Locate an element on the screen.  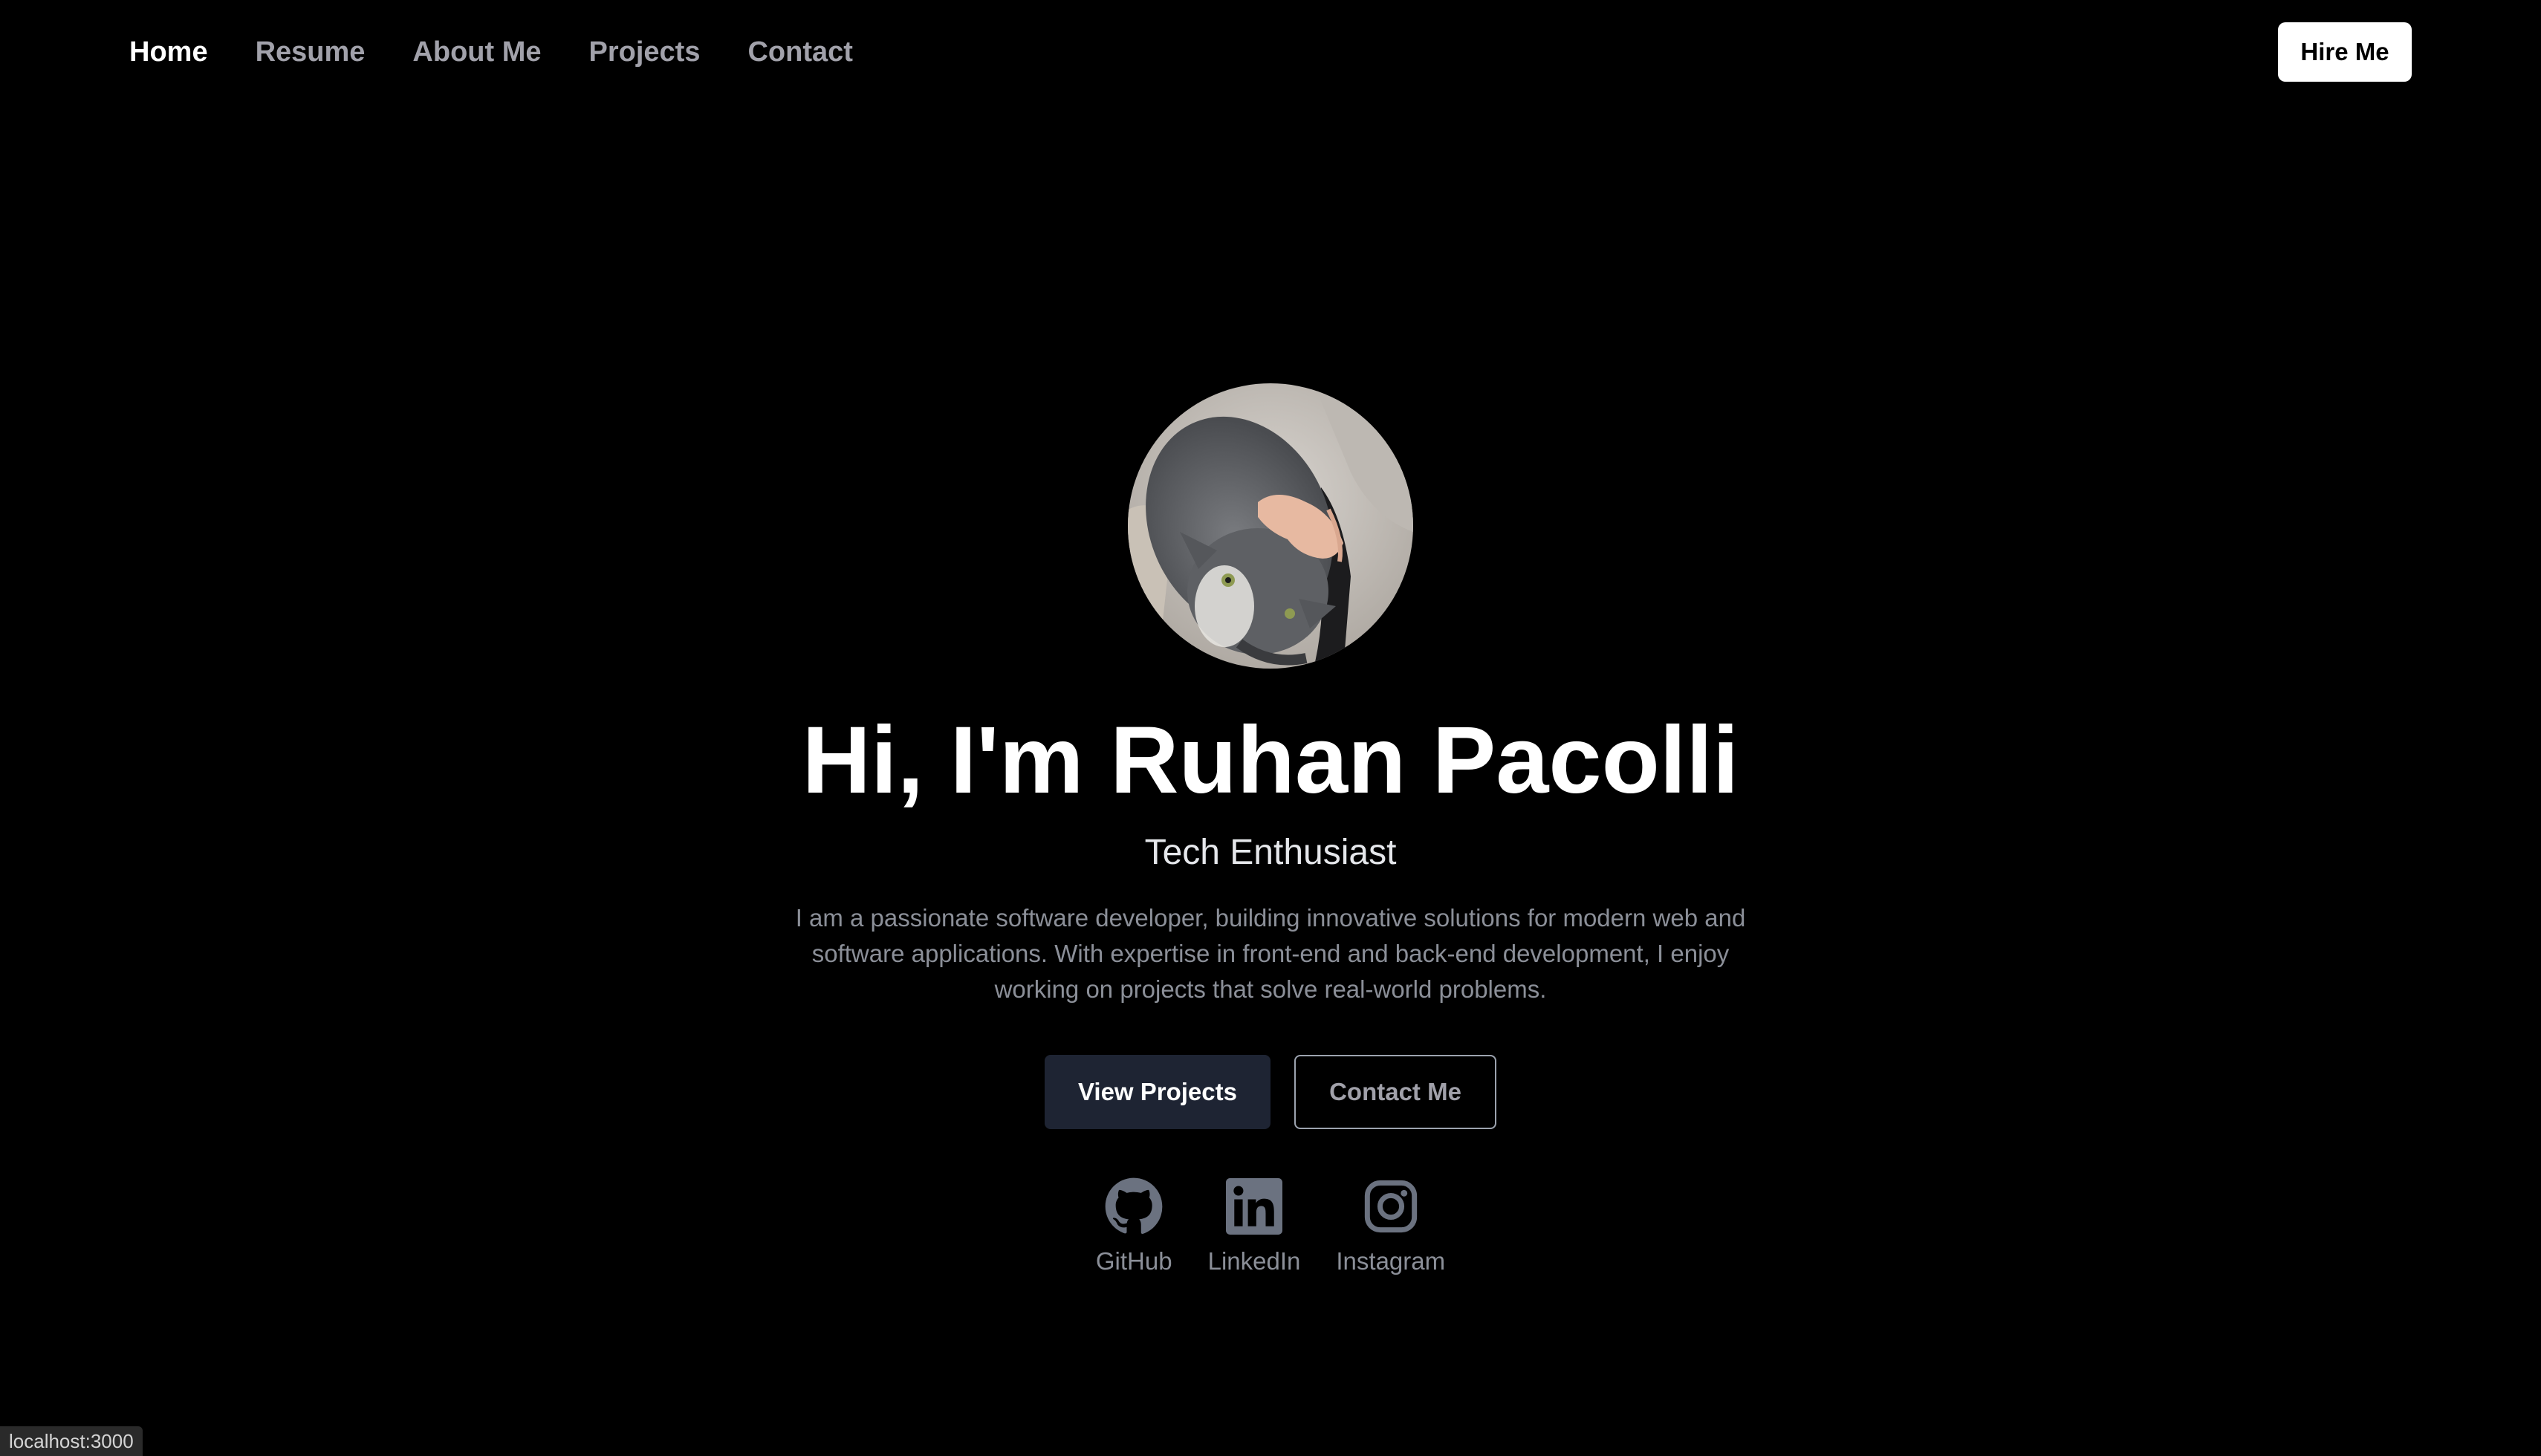
social-link-instagram: Instagram is located at coordinates (1390, 1226).